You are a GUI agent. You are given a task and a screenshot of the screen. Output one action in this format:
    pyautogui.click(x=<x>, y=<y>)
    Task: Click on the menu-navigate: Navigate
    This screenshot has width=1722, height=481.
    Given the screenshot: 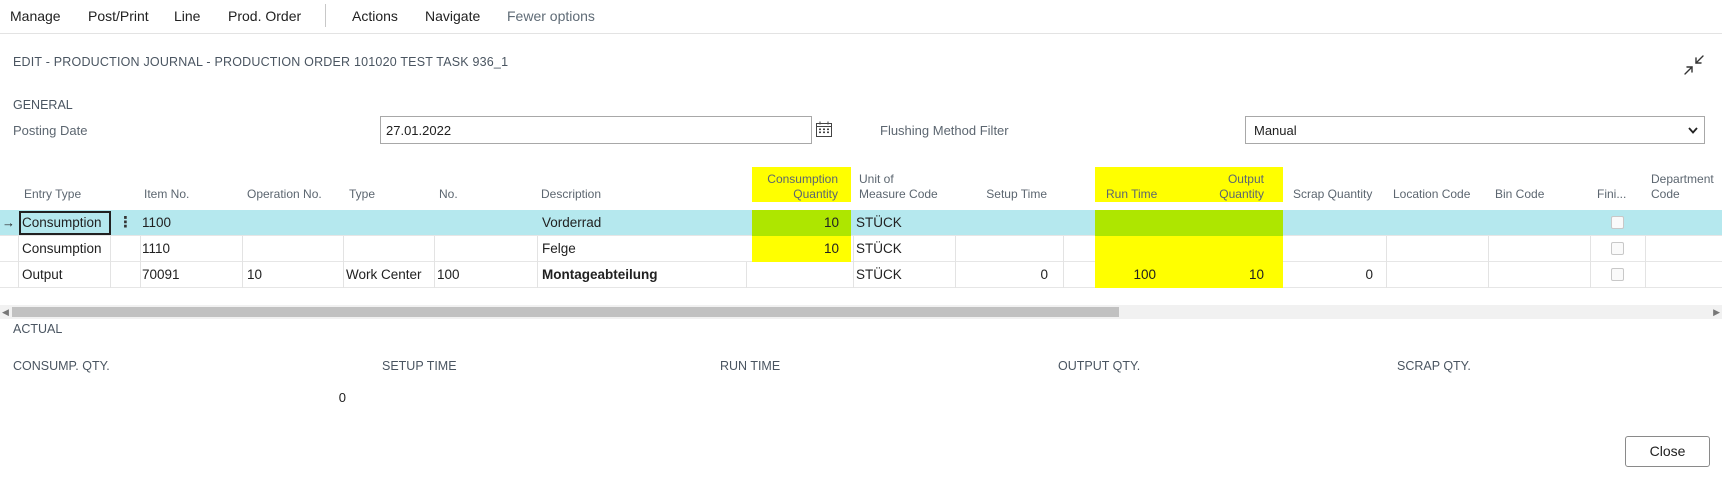 What is the action you would take?
    pyautogui.click(x=452, y=16)
    